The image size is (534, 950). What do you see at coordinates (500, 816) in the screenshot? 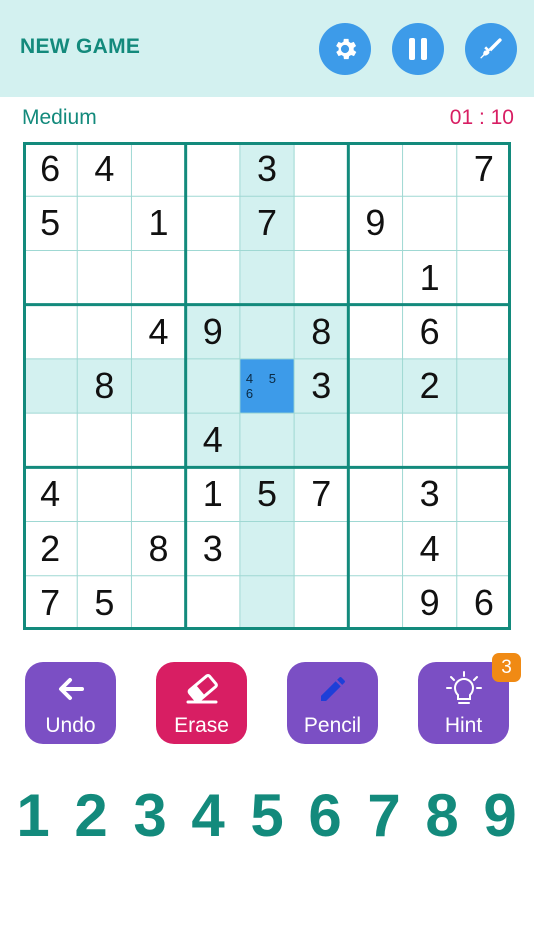
I see `numpad-key: 9` at bounding box center [500, 816].